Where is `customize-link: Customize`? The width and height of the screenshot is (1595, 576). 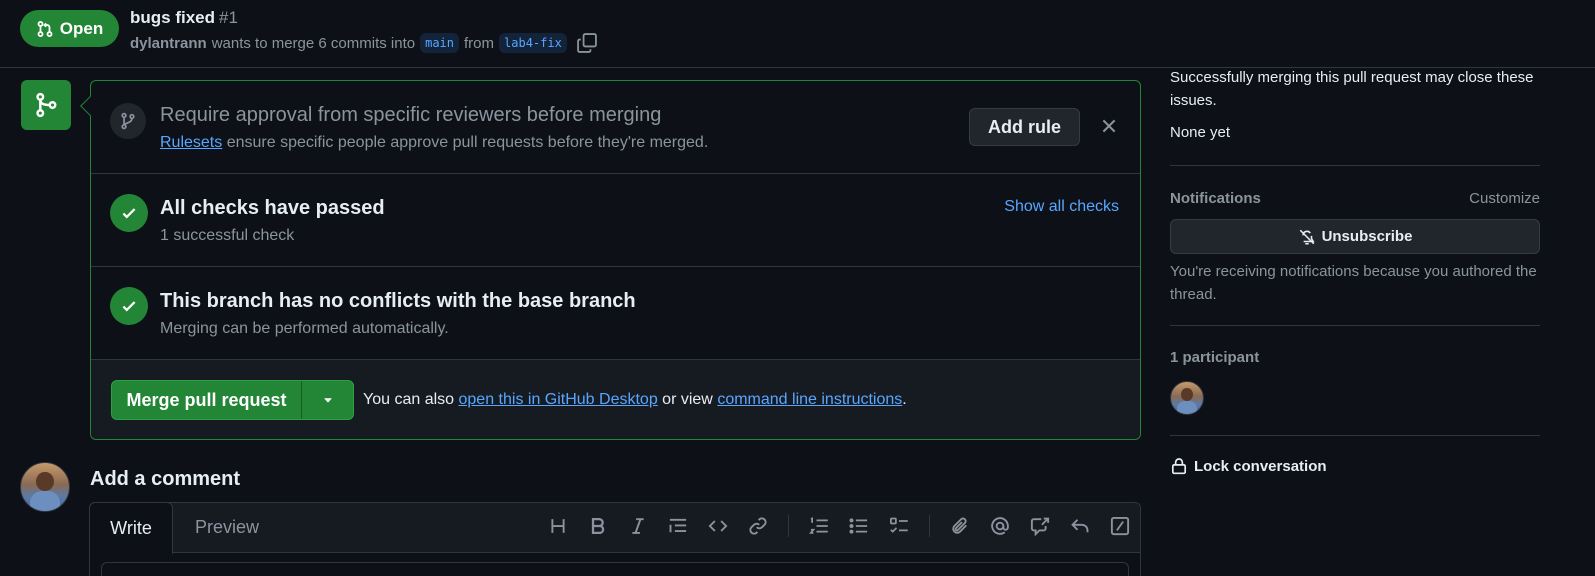 customize-link: Customize is located at coordinates (1504, 198).